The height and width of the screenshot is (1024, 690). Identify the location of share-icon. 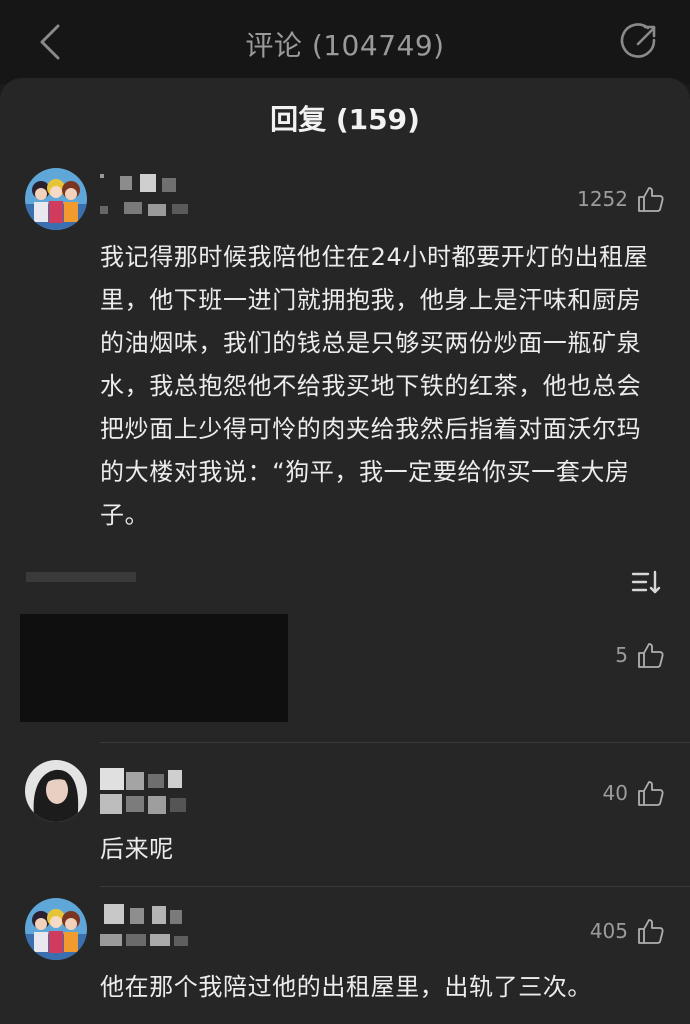
(638, 40).